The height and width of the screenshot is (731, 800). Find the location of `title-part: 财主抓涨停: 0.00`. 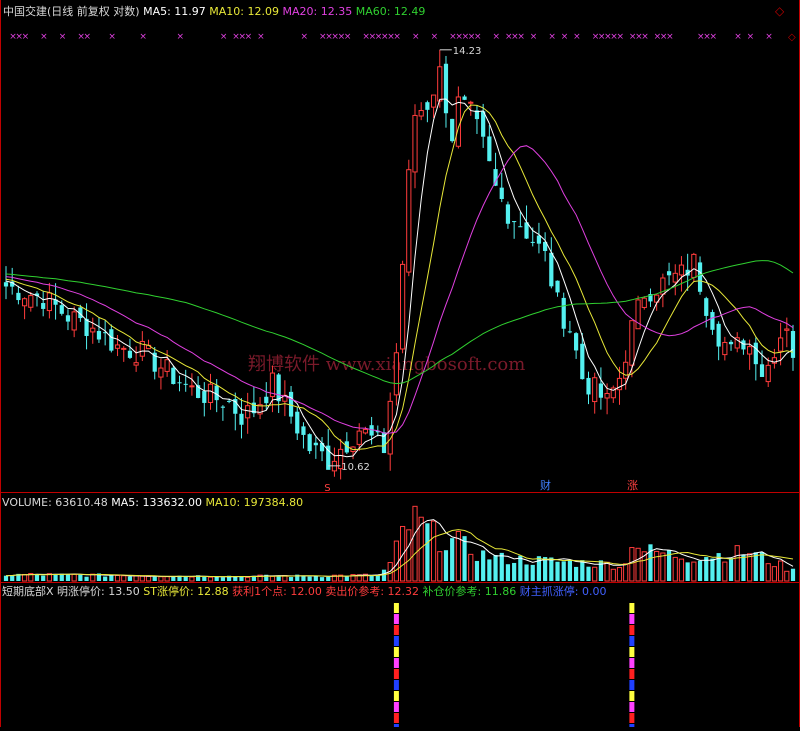

title-part: 财主抓涨停: 0.00 is located at coordinates (561, 591).